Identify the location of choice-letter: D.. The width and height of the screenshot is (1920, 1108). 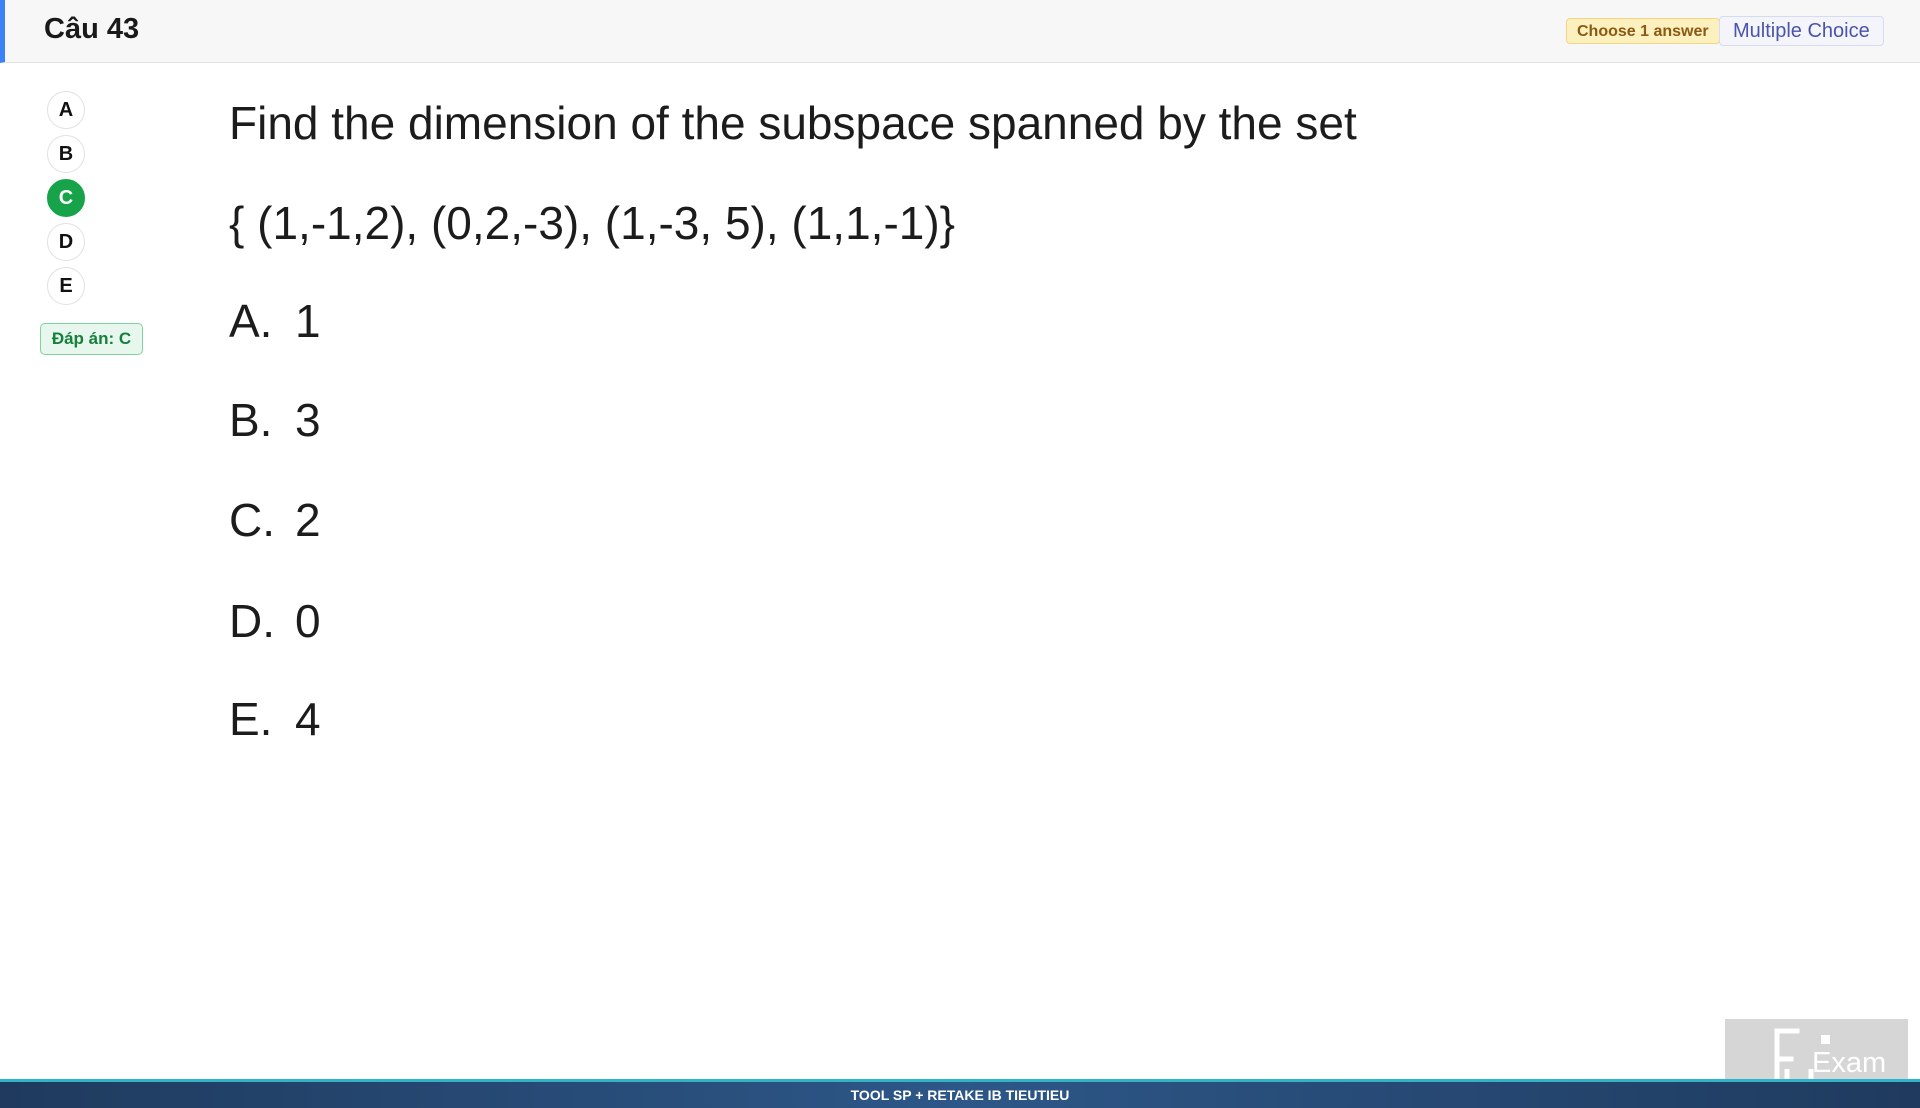
(252, 621).